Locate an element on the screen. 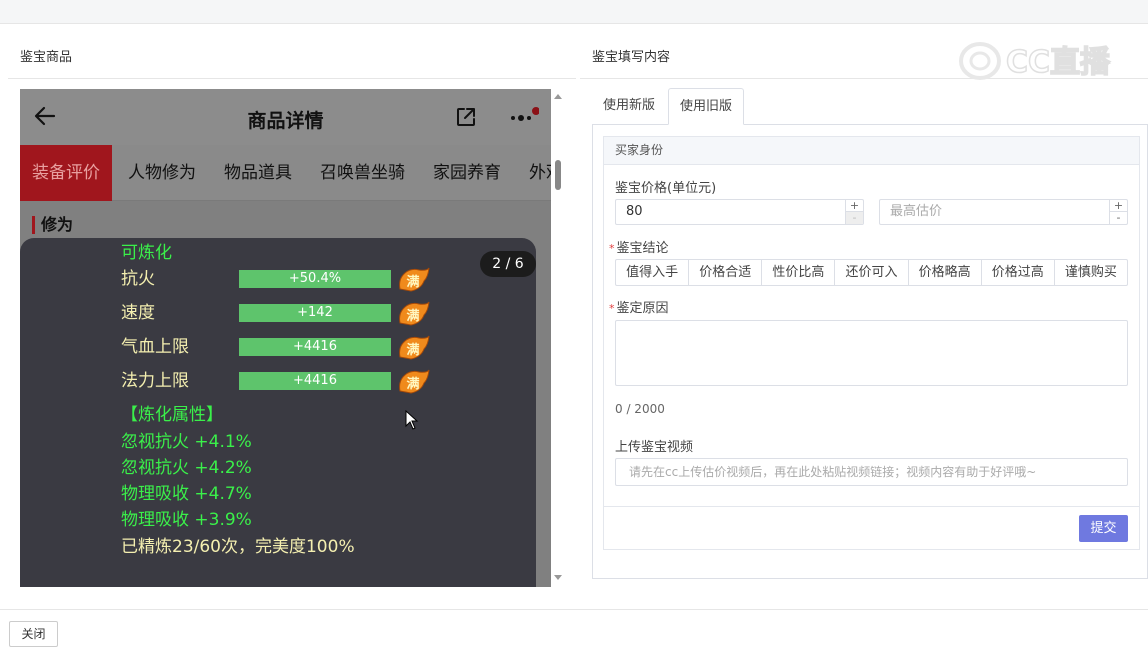 The width and height of the screenshot is (1148, 656). max-estimate-stepper: + - is located at coordinates (1118, 212).